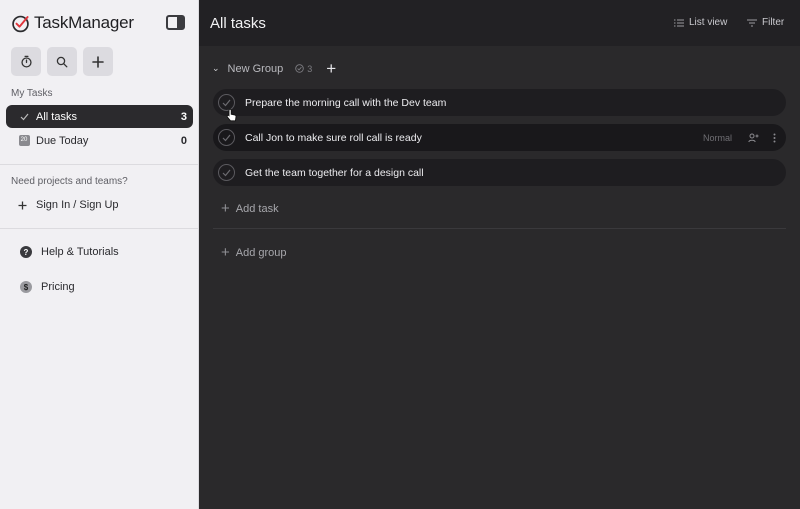  Describe the element at coordinates (773, 22) in the screenshot. I see `filter-label: Filter` at that location.